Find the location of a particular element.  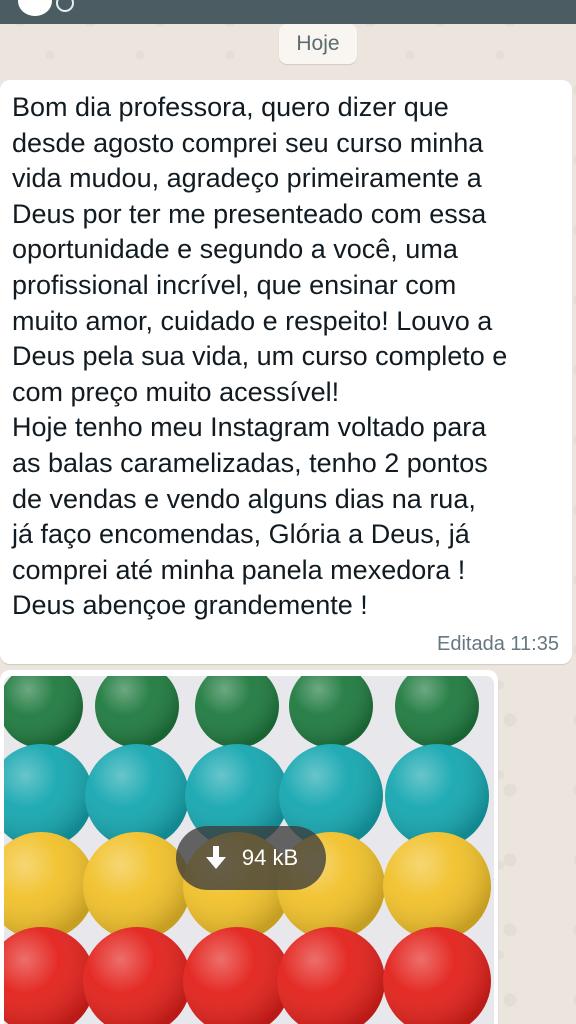

edited-label: Editada is located at coordinates (471, 644).